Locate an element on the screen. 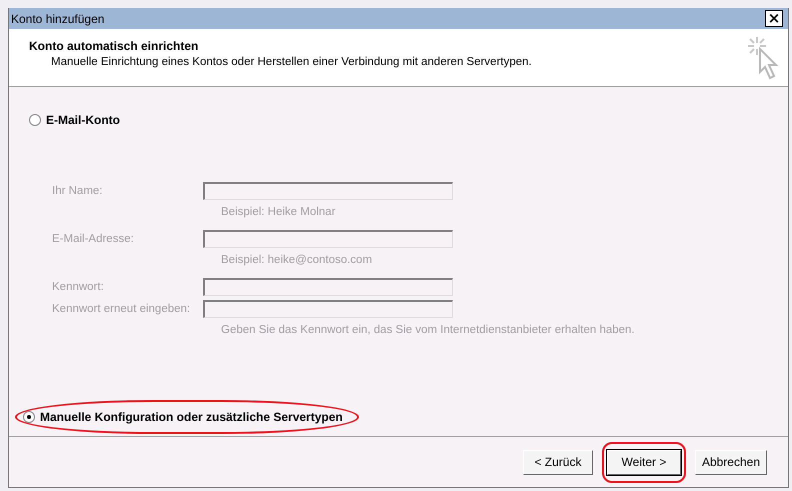 The width and height of the screenshot is (792, 491). dialog-button: < Zurück is located at coordinates (557, 462).